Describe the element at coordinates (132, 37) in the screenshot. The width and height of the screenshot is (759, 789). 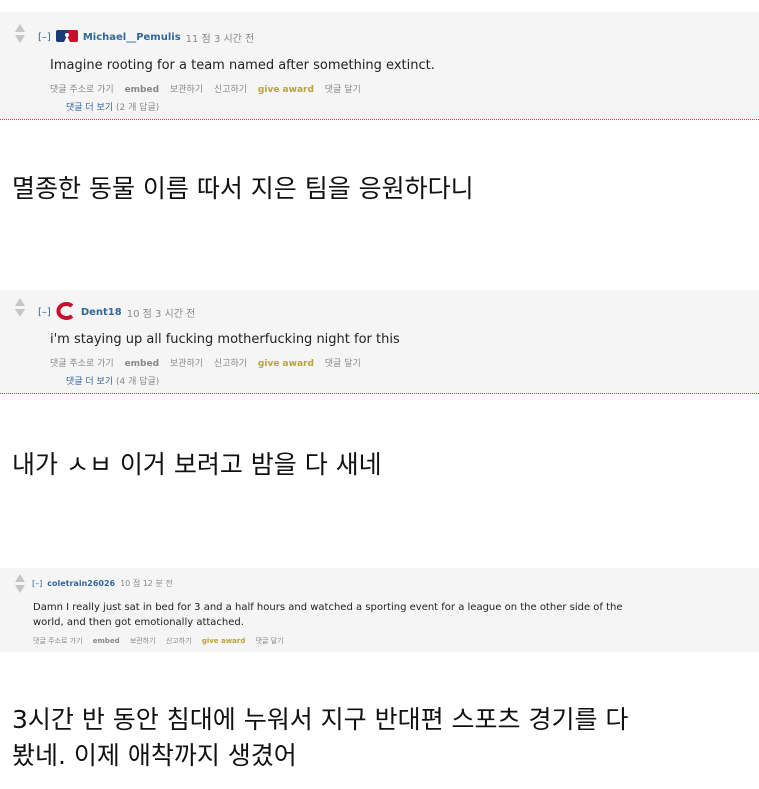
I see `comment-author: Michael__Pemulis` at that location.